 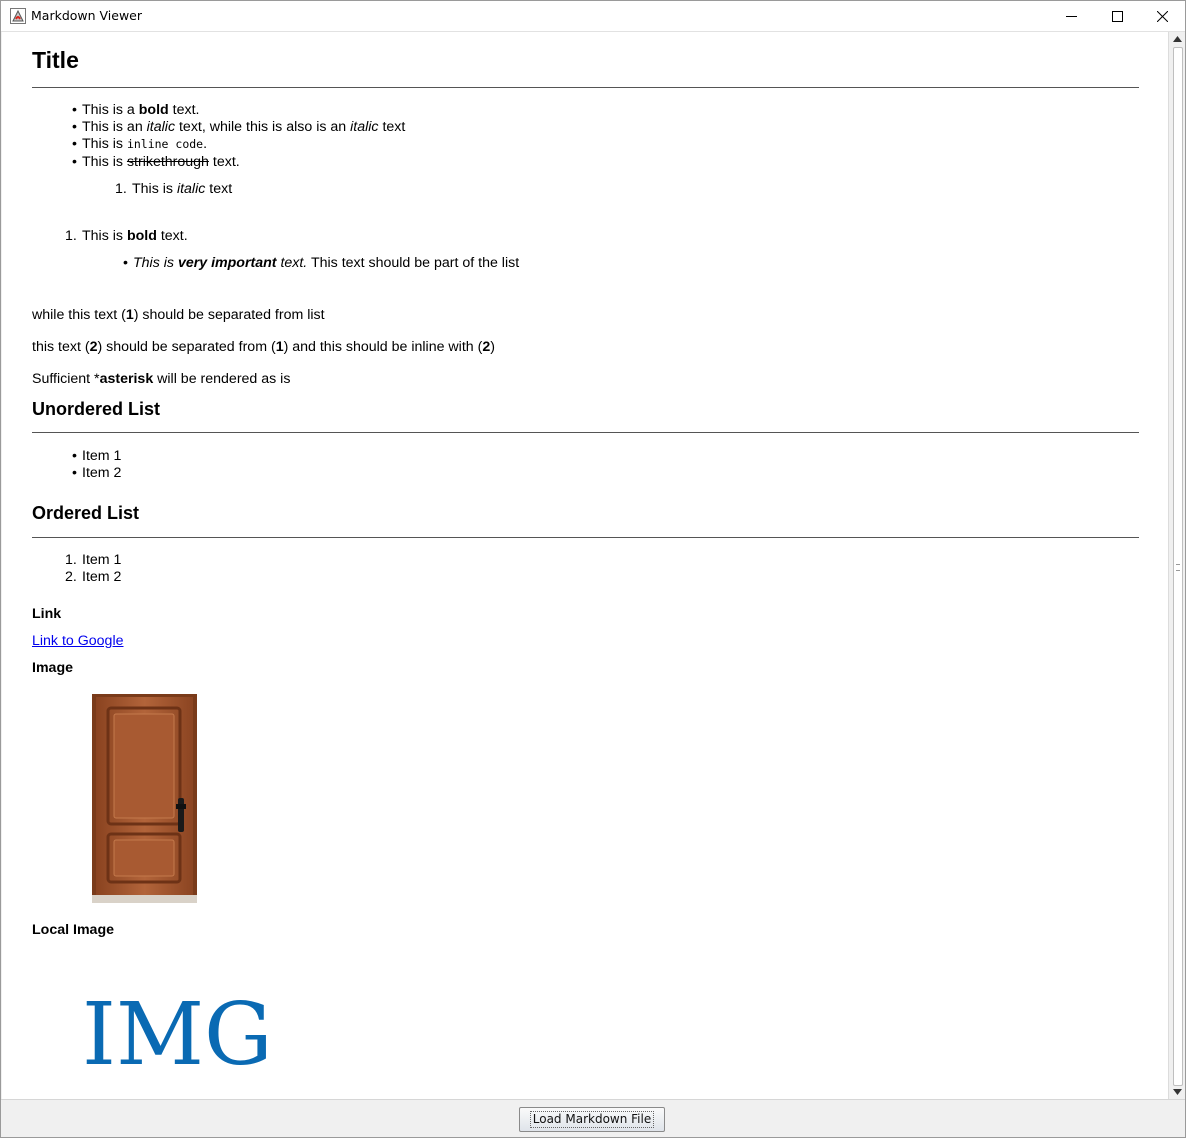 What do you see at coordinates (87, 15) in the screenshot?
I see `window-title: Markdown Viewer` at bounding box center [87, 15].